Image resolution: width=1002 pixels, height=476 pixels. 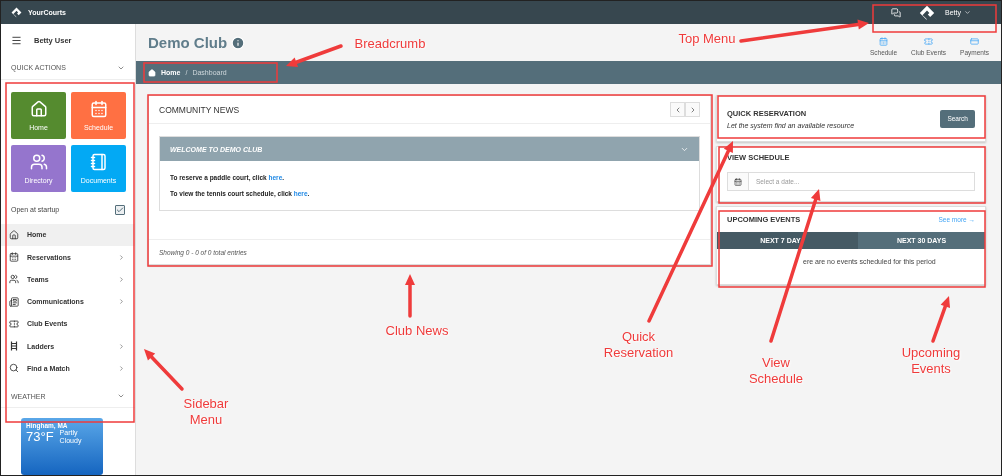 I want to click on newspaper-icon, so click(x=14, y=301).